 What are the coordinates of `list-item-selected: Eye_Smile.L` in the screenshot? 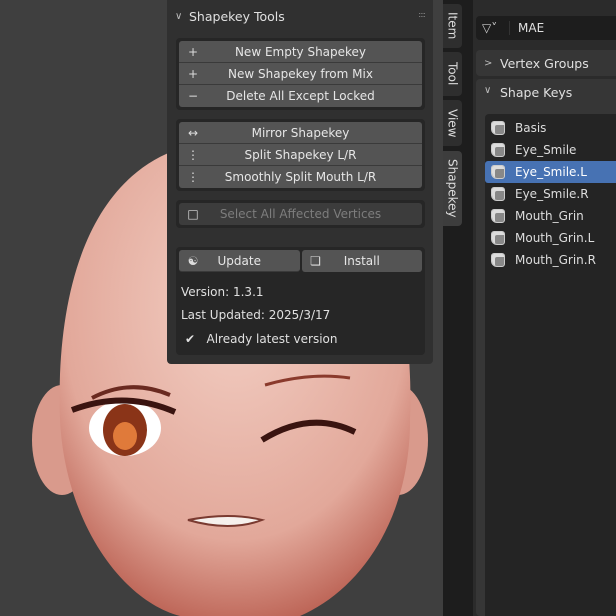 It's located at (550, 172).